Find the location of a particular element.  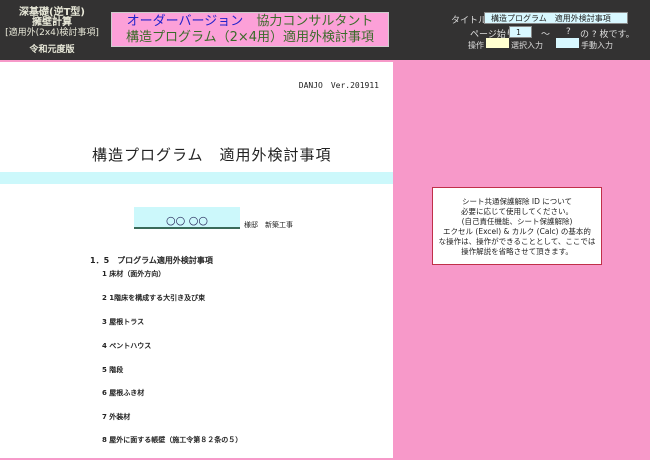

title-input: 構造プログラム 適用外検討事項 is located at coordinates (556, 18).